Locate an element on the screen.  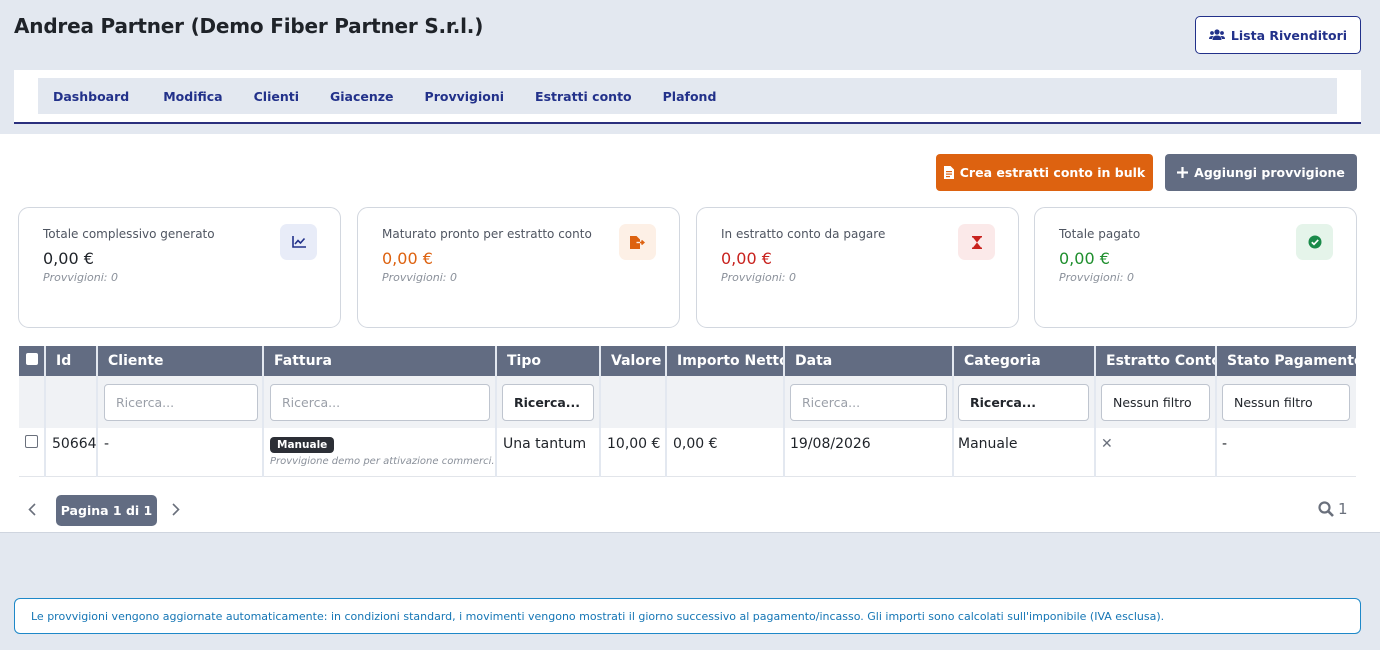
pagination-next-button is located at coordinates (176, 510).